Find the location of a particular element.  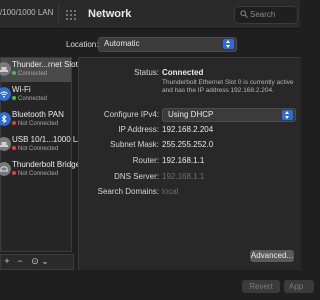

dns-server-value: 192.168.1.1 is located at coordinates (183, 176).